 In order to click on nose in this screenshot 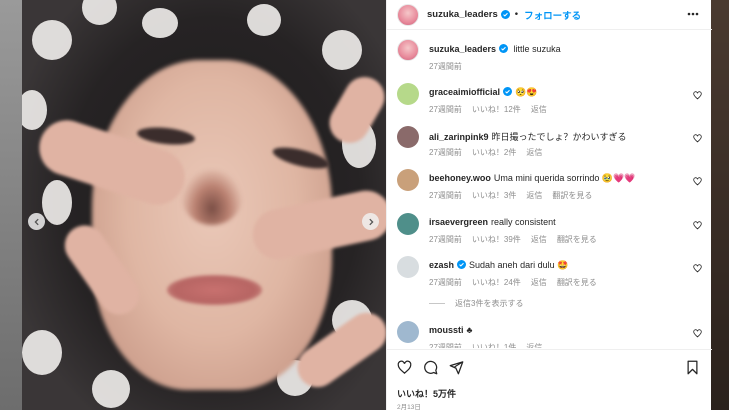, I will do `click(212, 197)`.